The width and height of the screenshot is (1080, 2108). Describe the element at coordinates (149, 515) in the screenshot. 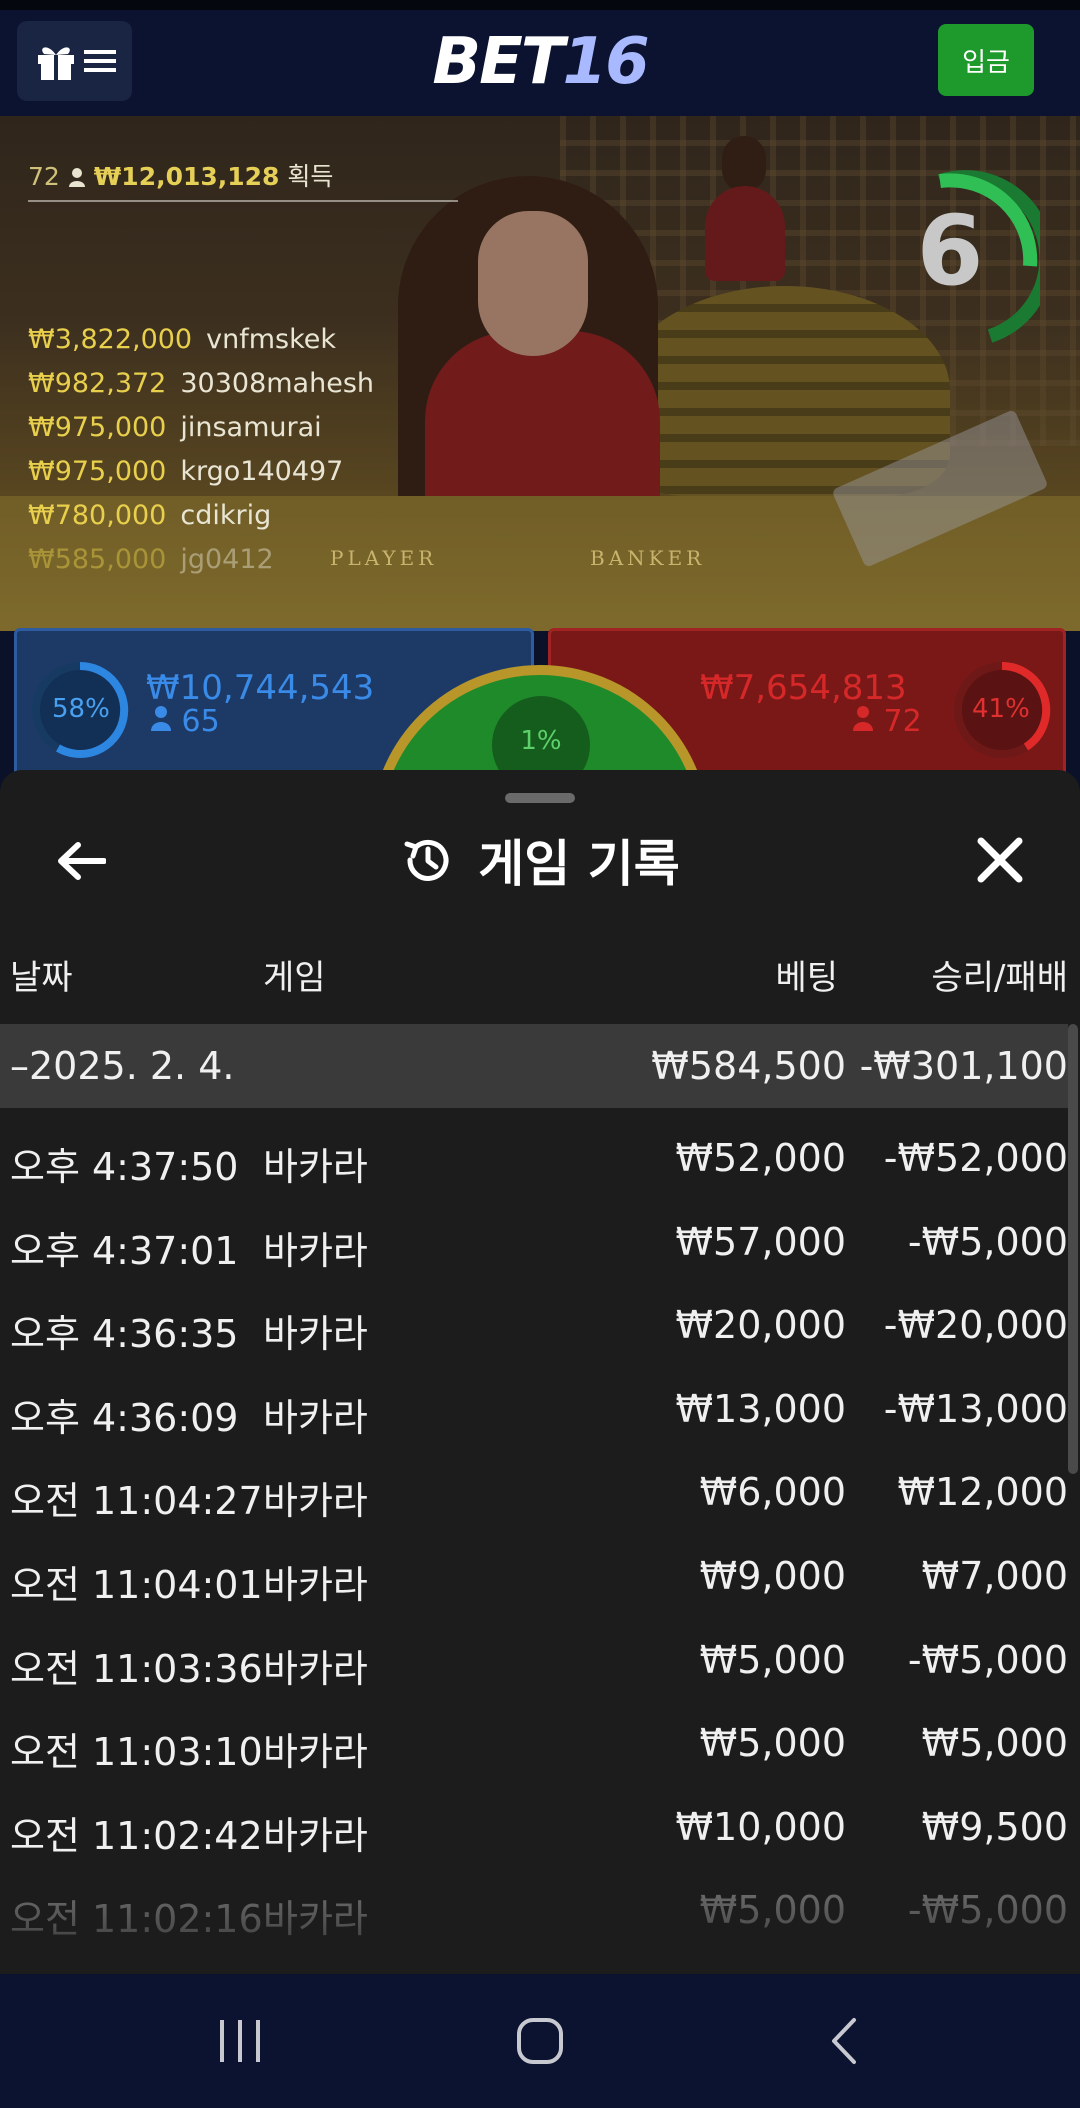

I see `winner-row: ₩780,000 cdikrig` at that location.